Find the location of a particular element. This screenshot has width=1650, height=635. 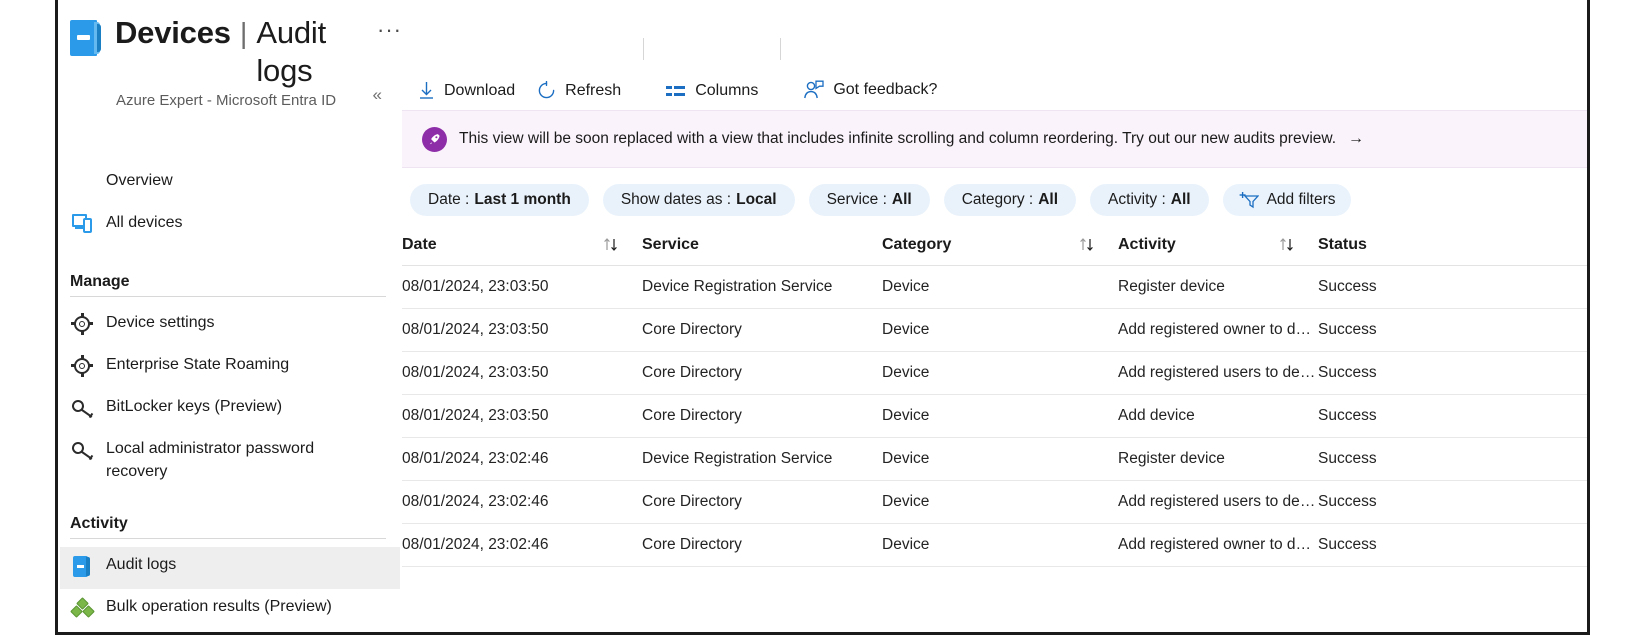

filter-chip-activity: Activity : All is located at coordinates (1149, 200).